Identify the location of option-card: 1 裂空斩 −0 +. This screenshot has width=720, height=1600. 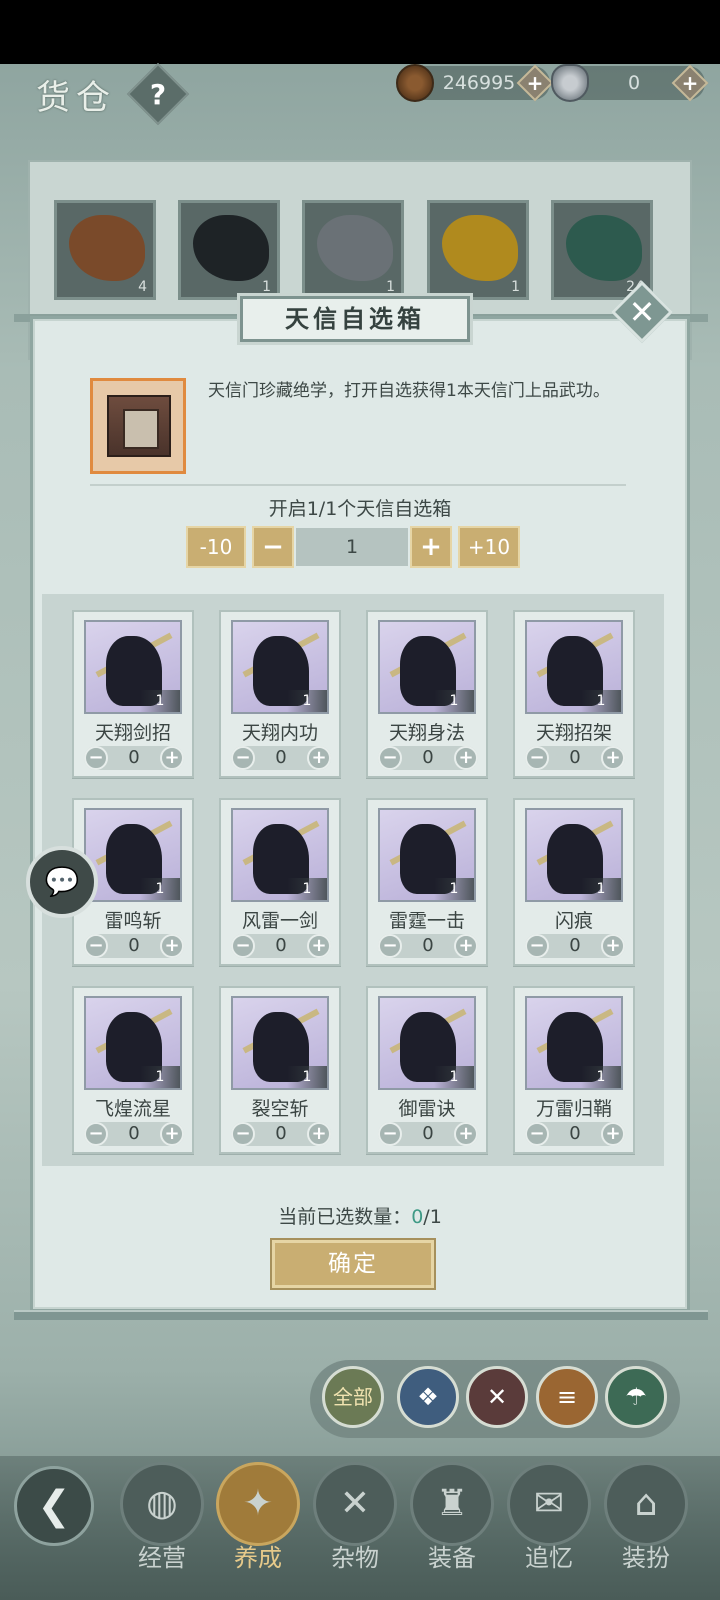
(280, 1070).